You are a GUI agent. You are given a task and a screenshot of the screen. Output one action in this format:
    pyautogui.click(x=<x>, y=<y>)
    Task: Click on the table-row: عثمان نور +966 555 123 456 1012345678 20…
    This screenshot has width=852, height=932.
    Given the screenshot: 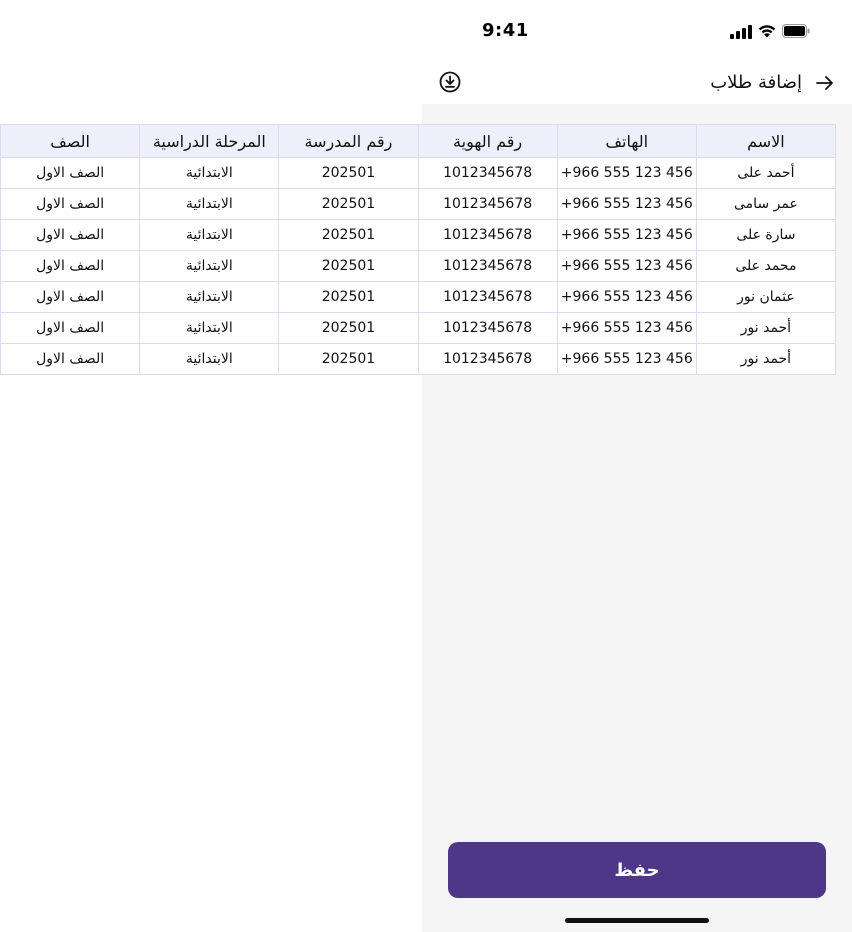 What is the action you would take?
    pyautogui.click(x=418, y=297)
    